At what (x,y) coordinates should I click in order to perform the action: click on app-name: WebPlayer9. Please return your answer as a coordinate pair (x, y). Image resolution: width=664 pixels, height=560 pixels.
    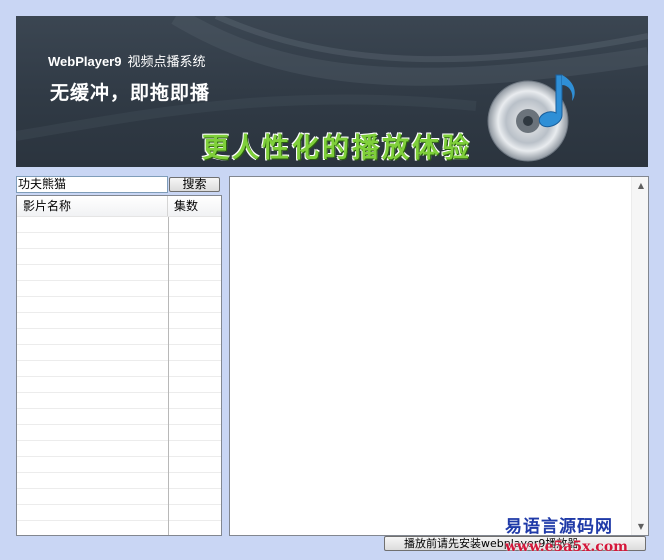
    Looking at the image, I should click on (85, 61).